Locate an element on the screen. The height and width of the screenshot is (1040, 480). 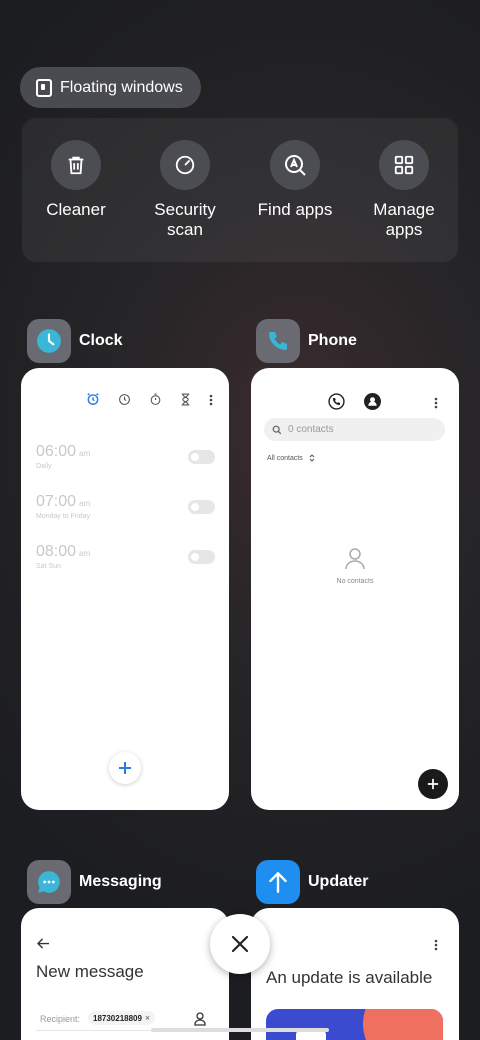
home-indicator is located at coordinates (240, 1030).